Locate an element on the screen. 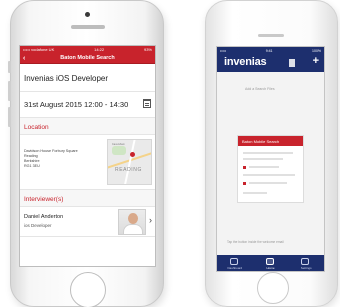  avatar is located at coordinates (132, 222).